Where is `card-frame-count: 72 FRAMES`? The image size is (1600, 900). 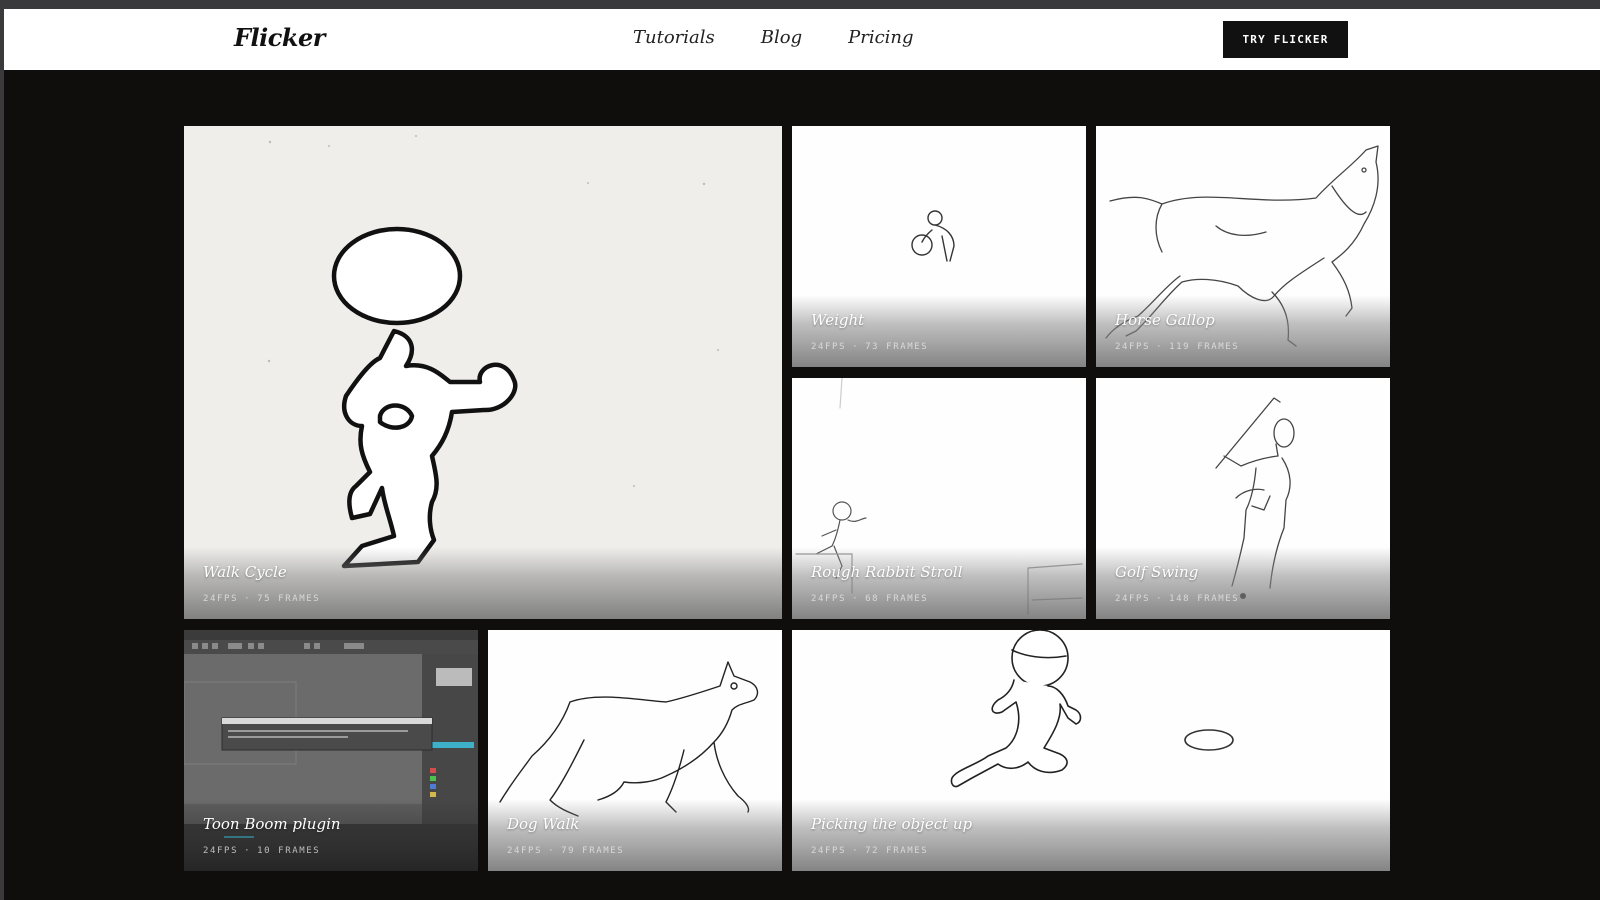 card-frame-count: 72 FRAMES is located at coordinates (897, 851).